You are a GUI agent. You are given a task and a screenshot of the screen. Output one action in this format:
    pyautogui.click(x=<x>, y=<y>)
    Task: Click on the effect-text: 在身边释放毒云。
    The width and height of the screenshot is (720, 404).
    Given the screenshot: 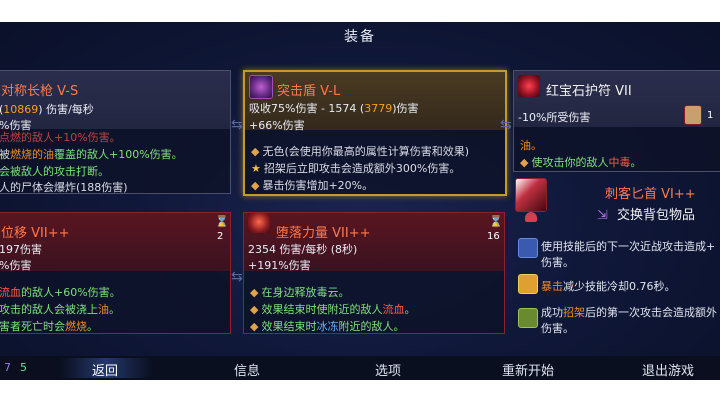 What is the action you would take?
    pyautogui.click(x=305, y=292)
    